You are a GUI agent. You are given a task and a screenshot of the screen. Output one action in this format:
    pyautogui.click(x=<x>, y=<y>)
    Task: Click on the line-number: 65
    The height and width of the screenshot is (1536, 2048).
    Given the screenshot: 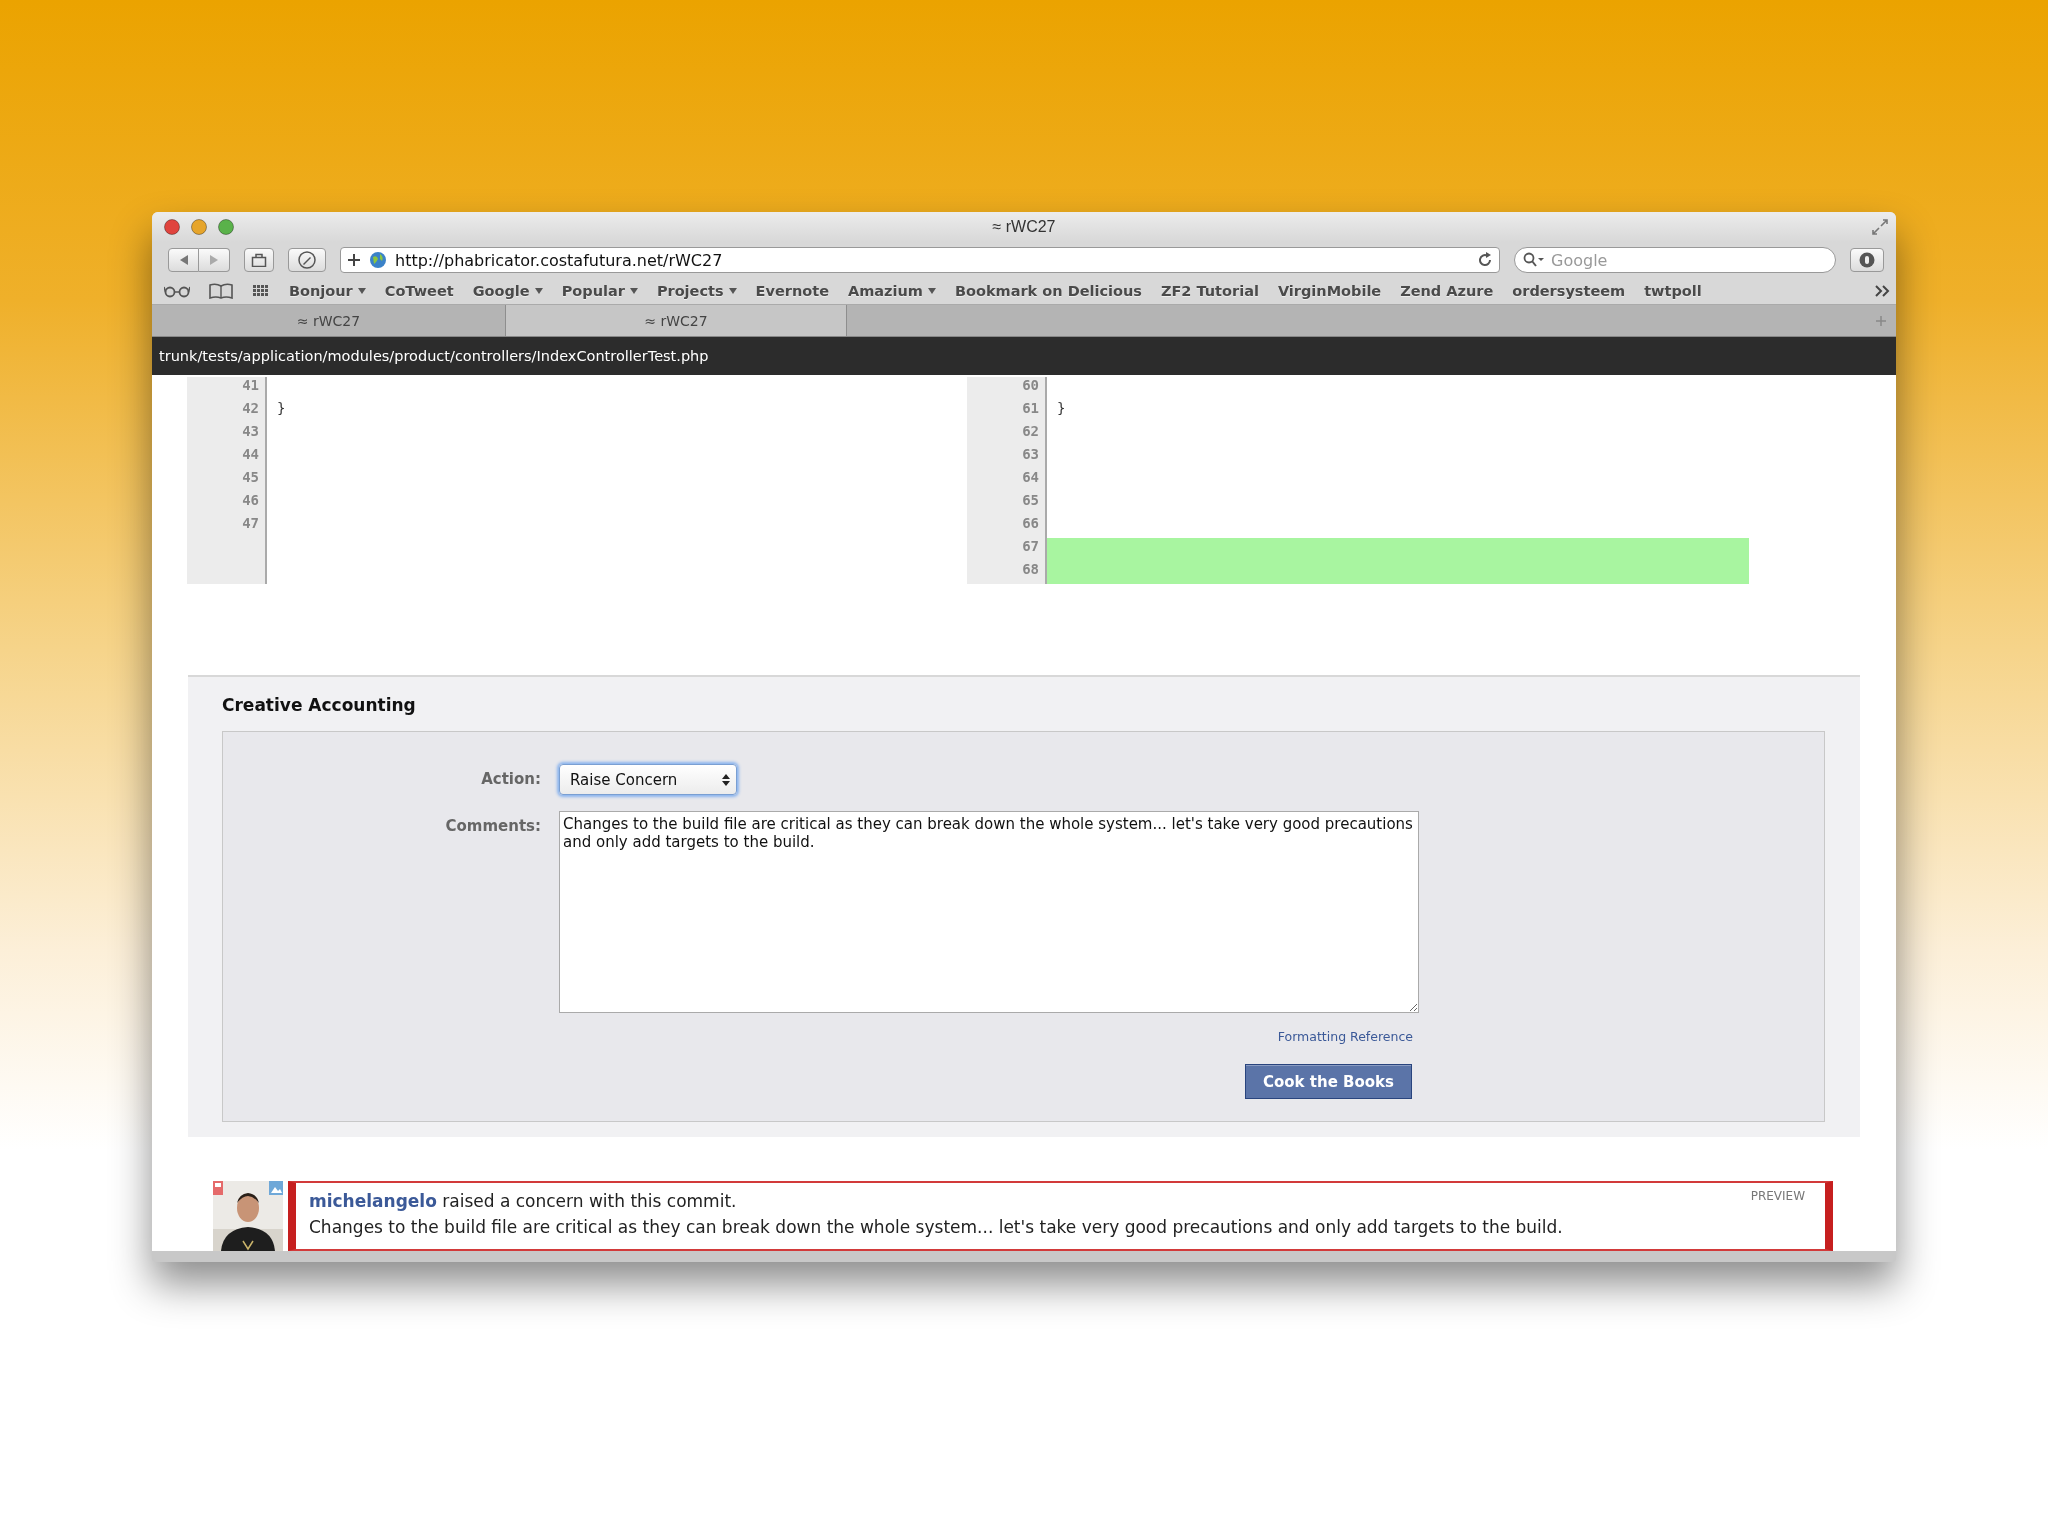 What is the action you would take?
    pyautogui.click(x=1007, y=503)
    